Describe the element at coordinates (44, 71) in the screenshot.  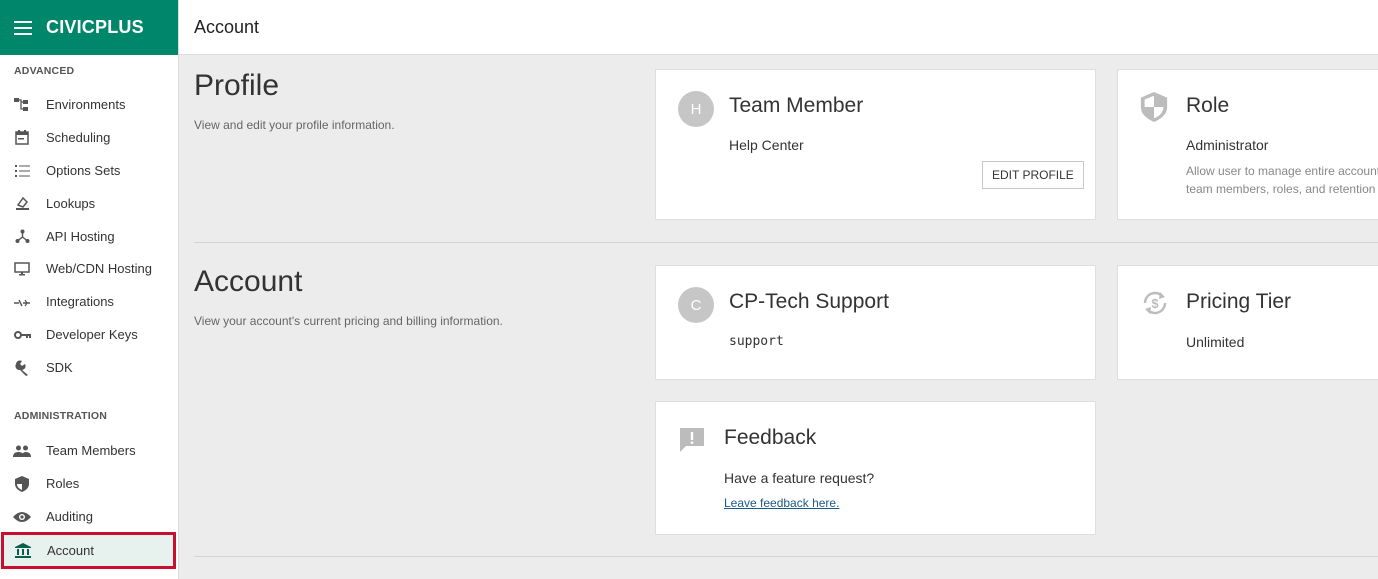
I see `section-title-advanced: ADVANCED` at that location.